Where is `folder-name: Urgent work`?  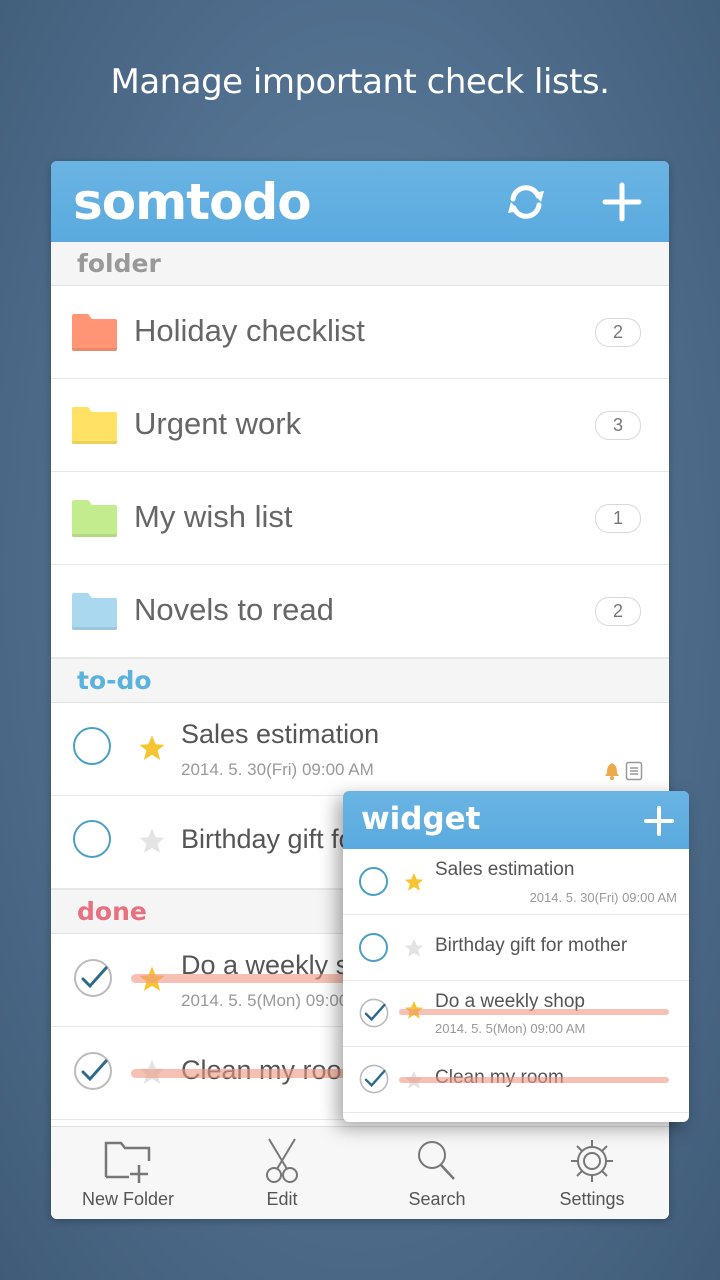 folder-name: Urgent work is located at coordinates (218, 423).